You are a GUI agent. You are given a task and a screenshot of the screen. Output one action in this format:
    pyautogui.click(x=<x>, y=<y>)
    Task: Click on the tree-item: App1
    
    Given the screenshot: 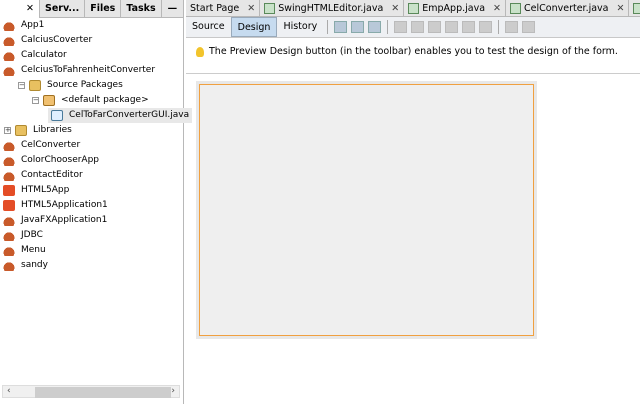 What is the action you would take?
    pyautogui.click(x=23, y=25)
    